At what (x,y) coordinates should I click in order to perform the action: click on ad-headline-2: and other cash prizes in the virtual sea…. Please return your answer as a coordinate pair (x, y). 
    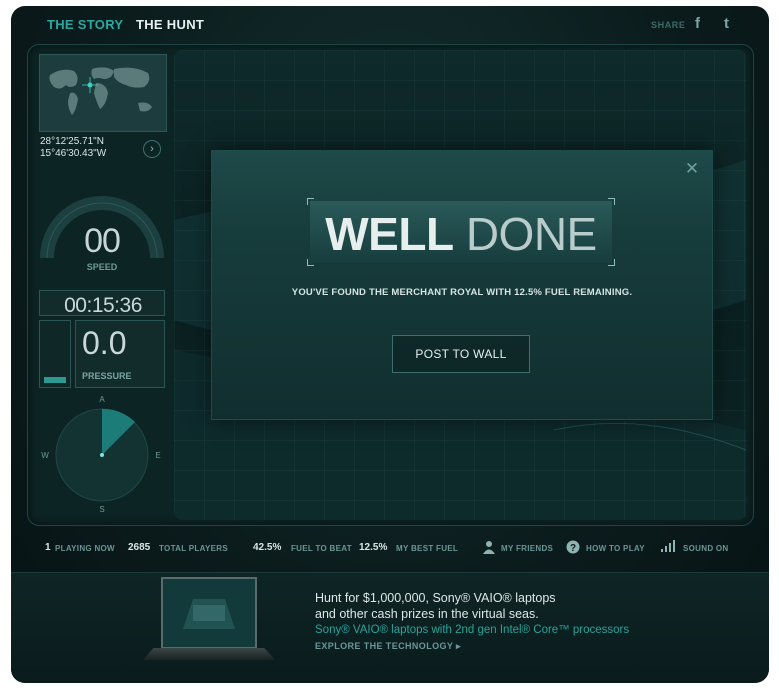
    Looking at the image, I should click on (427, 614).